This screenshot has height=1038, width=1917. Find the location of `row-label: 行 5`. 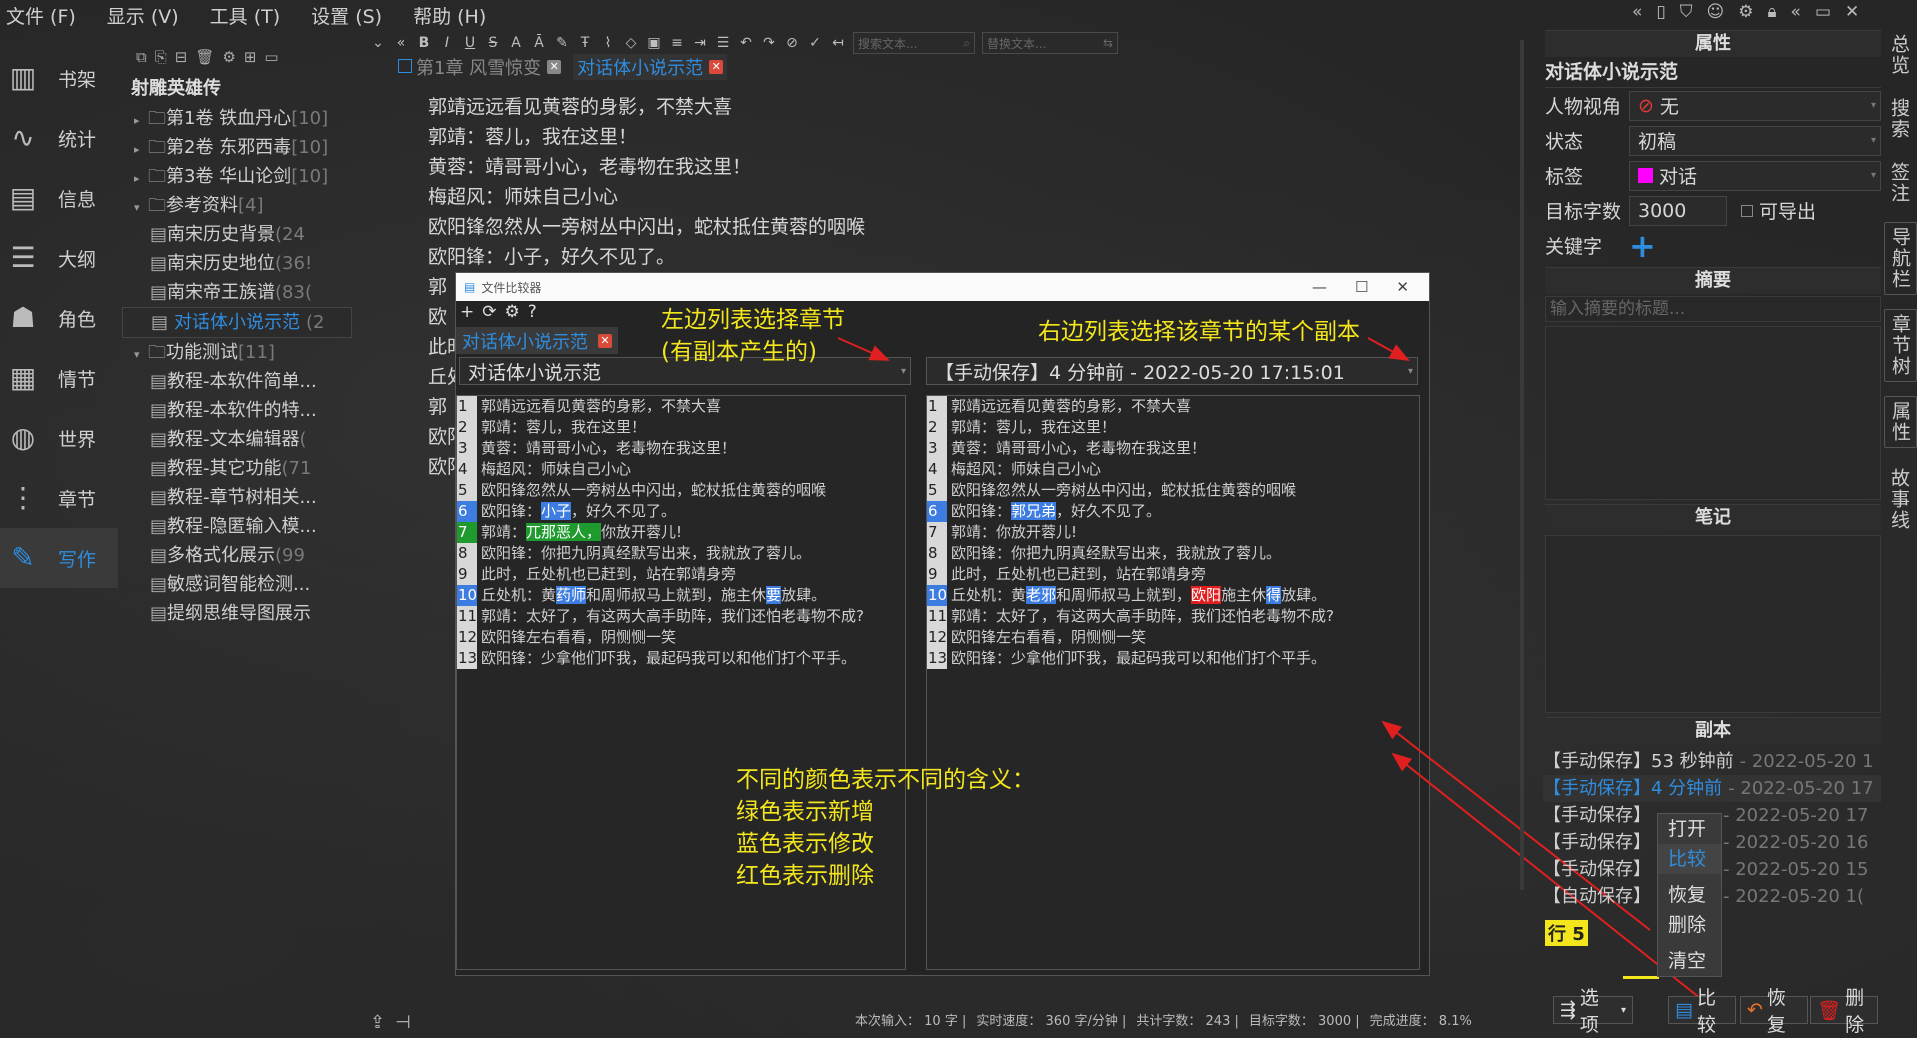

row-label: 行 5 is located at coordinates (1566, 933).